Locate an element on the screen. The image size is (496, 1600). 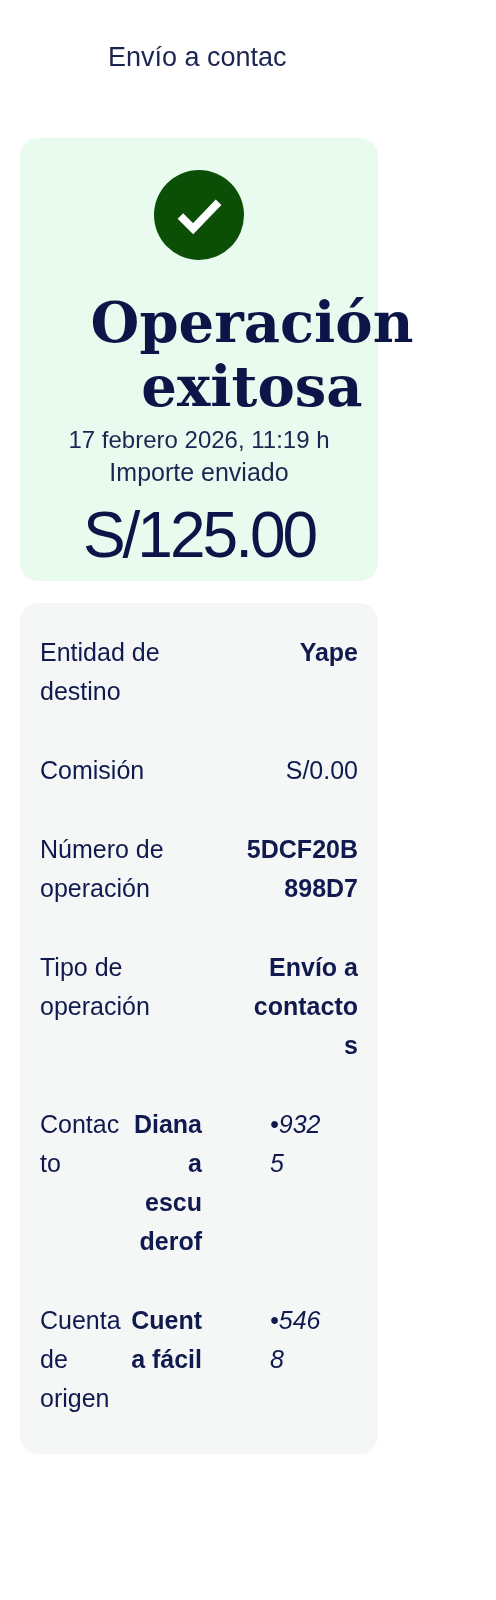
detail-label: Entidad de destino is located at coordinates (100, 672).